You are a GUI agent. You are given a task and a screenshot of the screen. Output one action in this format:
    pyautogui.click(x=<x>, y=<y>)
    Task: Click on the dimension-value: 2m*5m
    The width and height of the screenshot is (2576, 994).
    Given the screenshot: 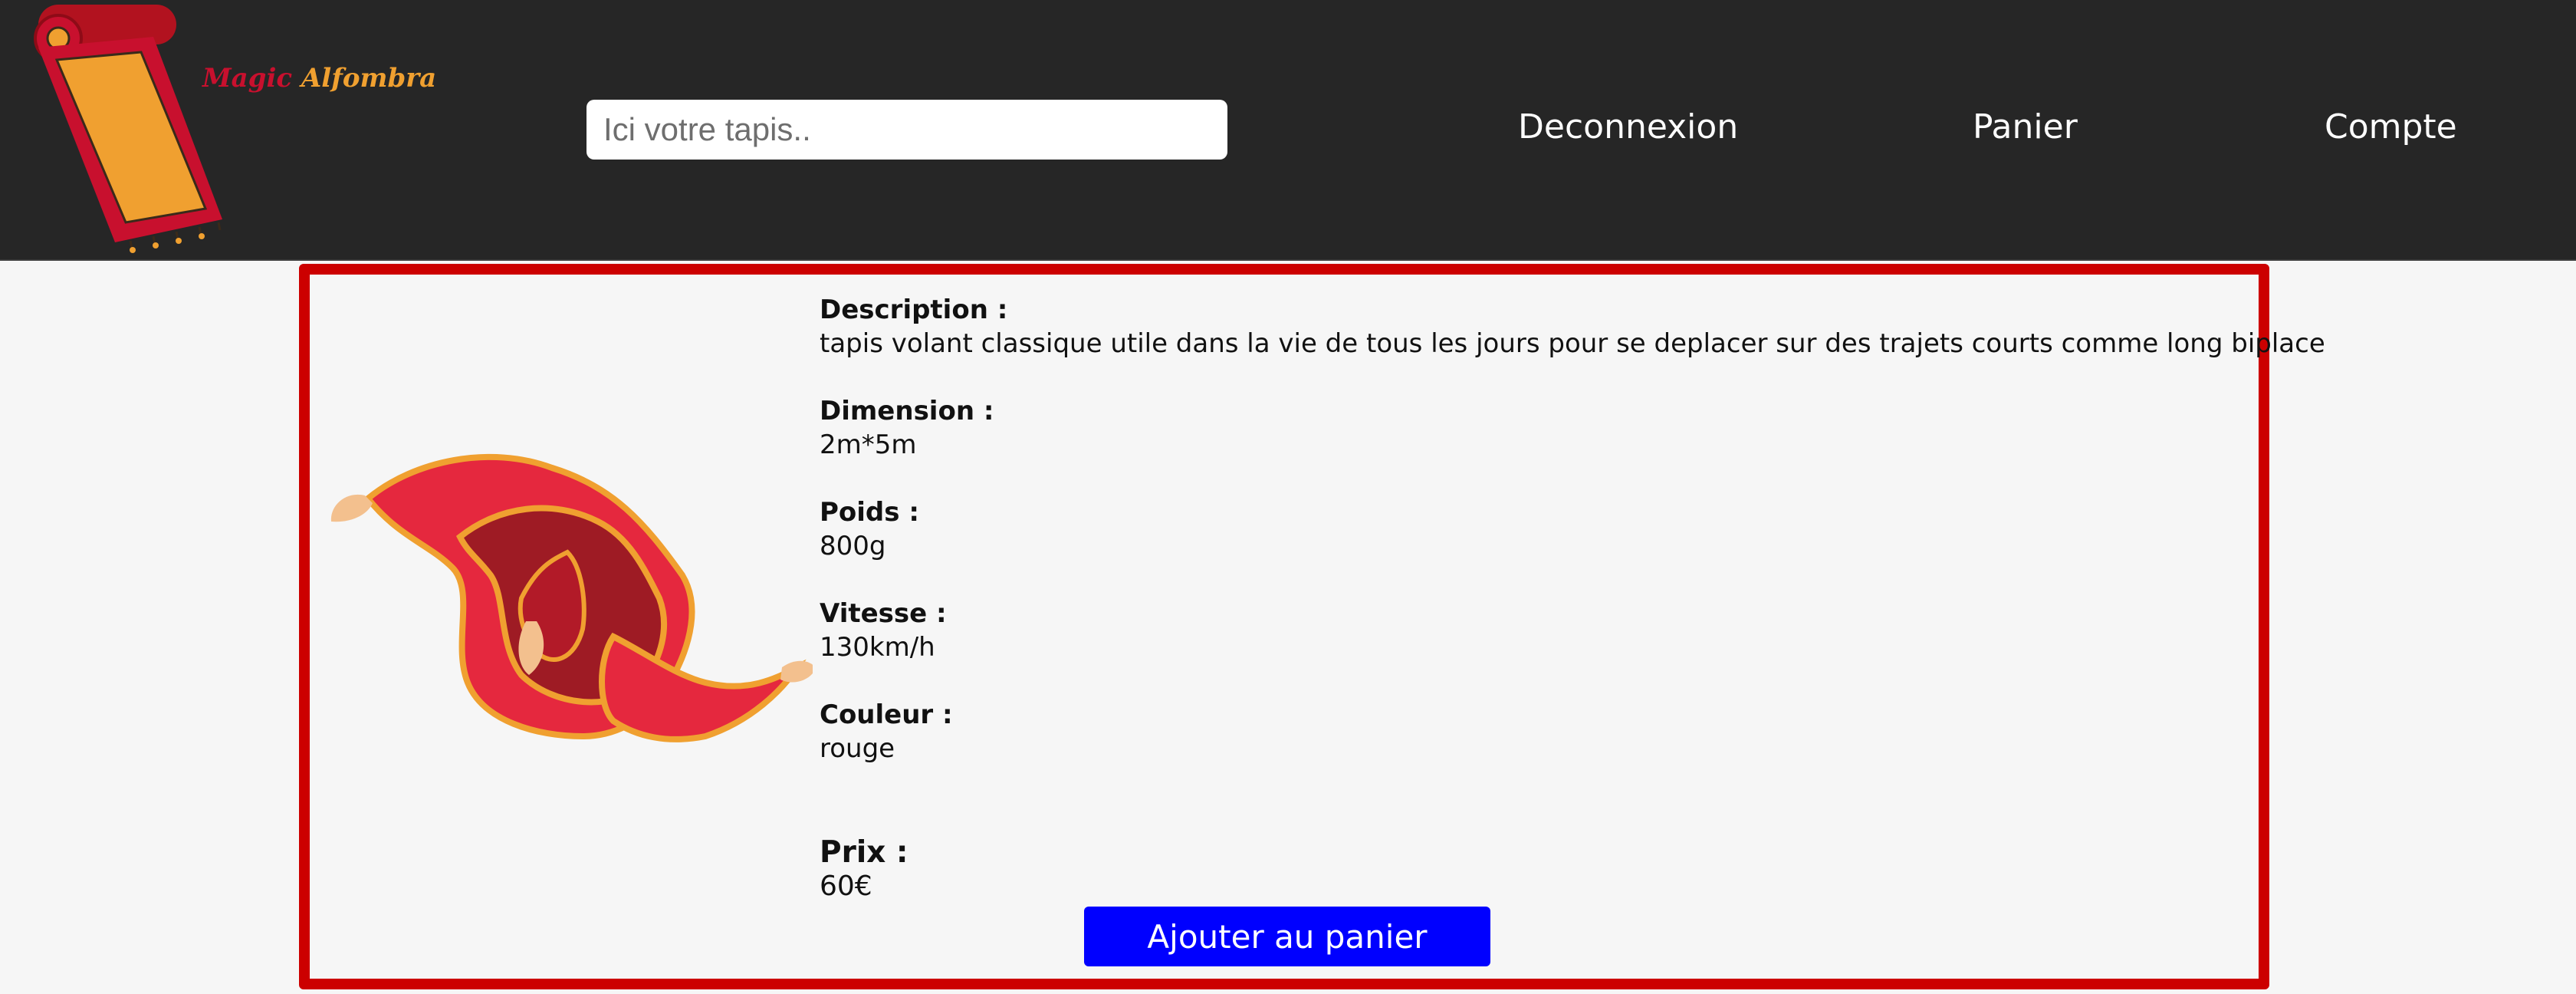 What is the action you would take?
    pyautogui.click(x=869, y=445)
    